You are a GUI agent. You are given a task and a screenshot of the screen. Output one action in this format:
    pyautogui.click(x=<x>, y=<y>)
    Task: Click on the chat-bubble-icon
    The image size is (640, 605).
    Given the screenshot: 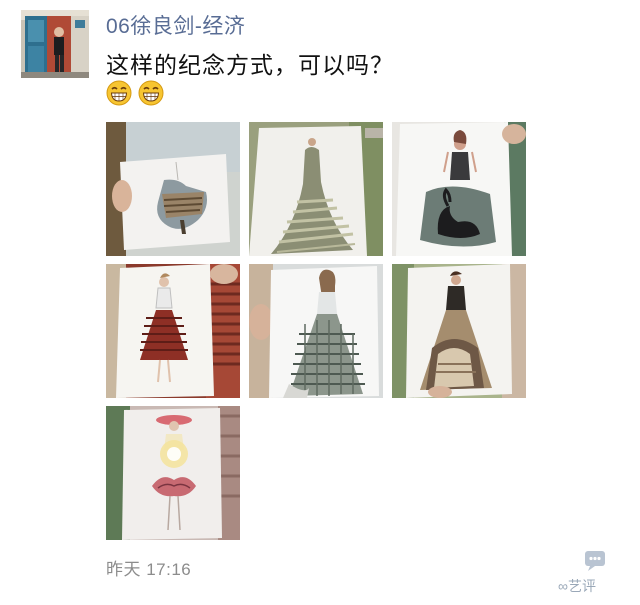 What is the action you would take?
    pyautogui.click(x=595, y=561)
    